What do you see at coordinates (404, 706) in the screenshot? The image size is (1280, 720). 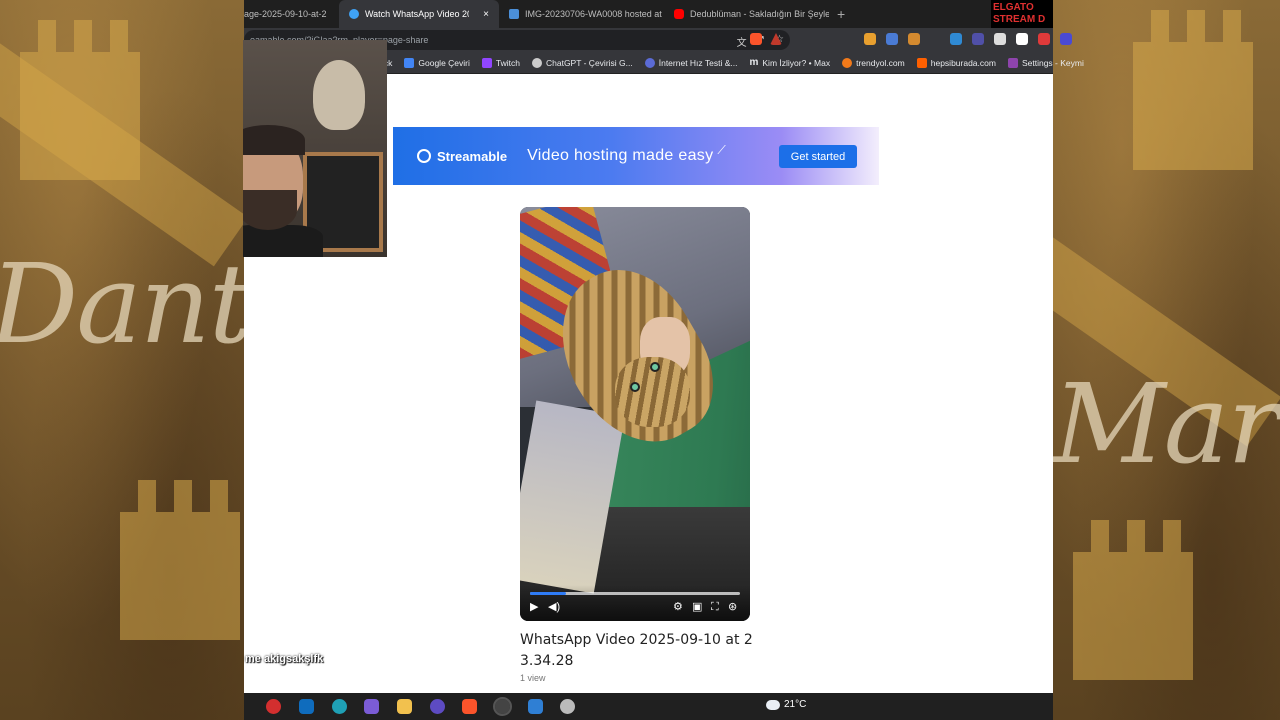 I see `file-explorer-icon` at bounding box center [404, 706].